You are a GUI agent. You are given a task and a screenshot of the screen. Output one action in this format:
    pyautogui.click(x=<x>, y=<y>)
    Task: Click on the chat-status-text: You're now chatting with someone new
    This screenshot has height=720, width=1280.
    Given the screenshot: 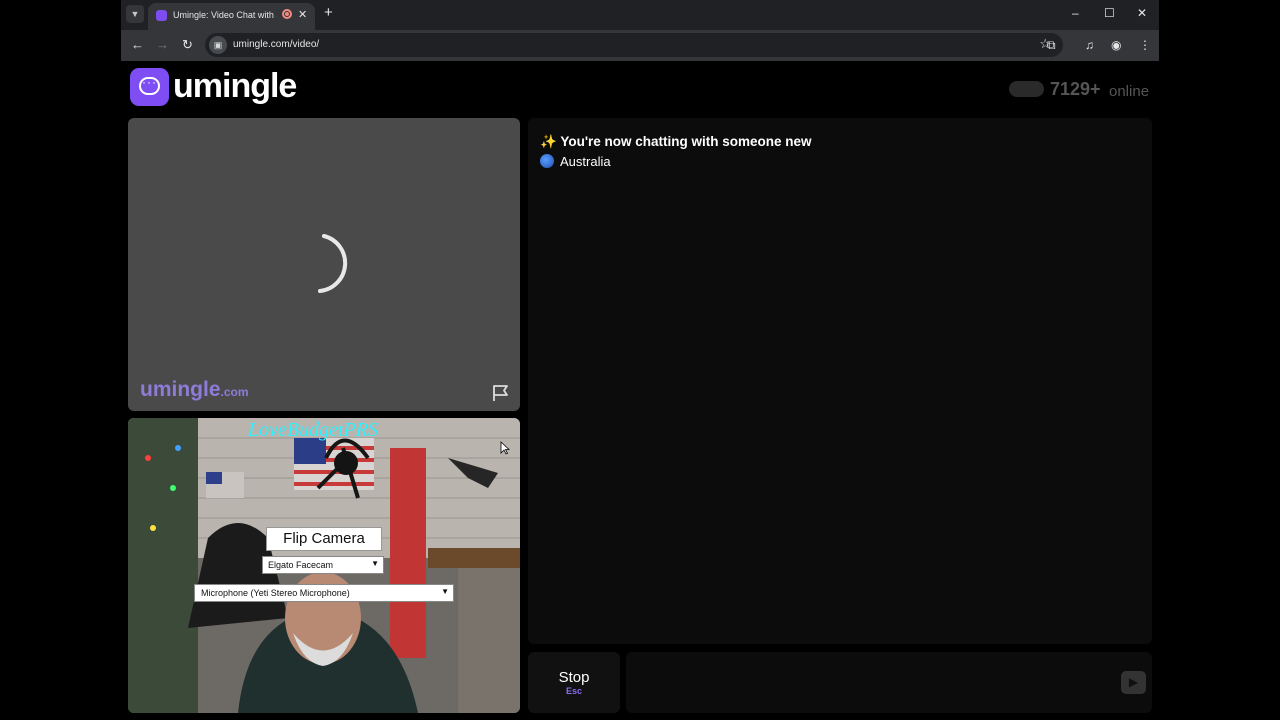 What is the action you would take?
    pyautogui.click(x=686, y=141)
    